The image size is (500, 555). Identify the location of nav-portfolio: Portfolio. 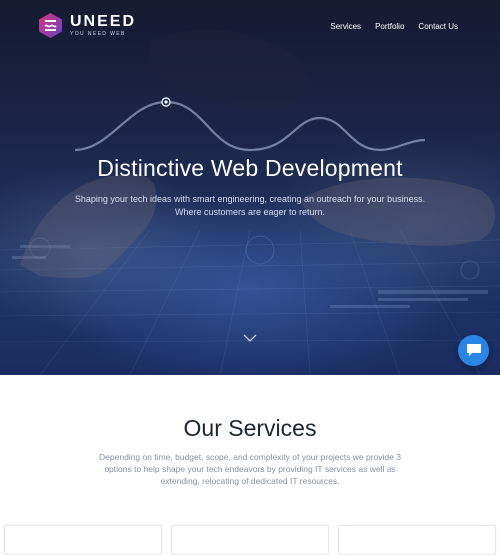
(389, 27).